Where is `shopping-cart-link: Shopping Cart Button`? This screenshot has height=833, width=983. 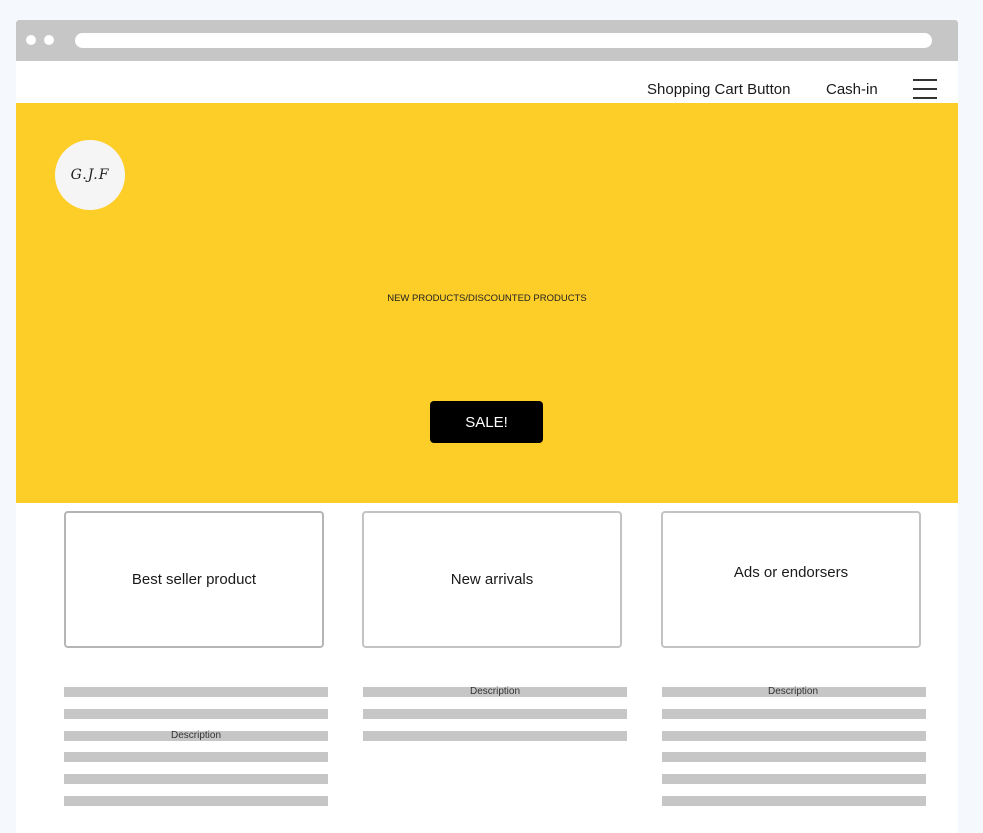
shopping-cart-link: Shopping Cart Button is located at coordinates (718, 90).